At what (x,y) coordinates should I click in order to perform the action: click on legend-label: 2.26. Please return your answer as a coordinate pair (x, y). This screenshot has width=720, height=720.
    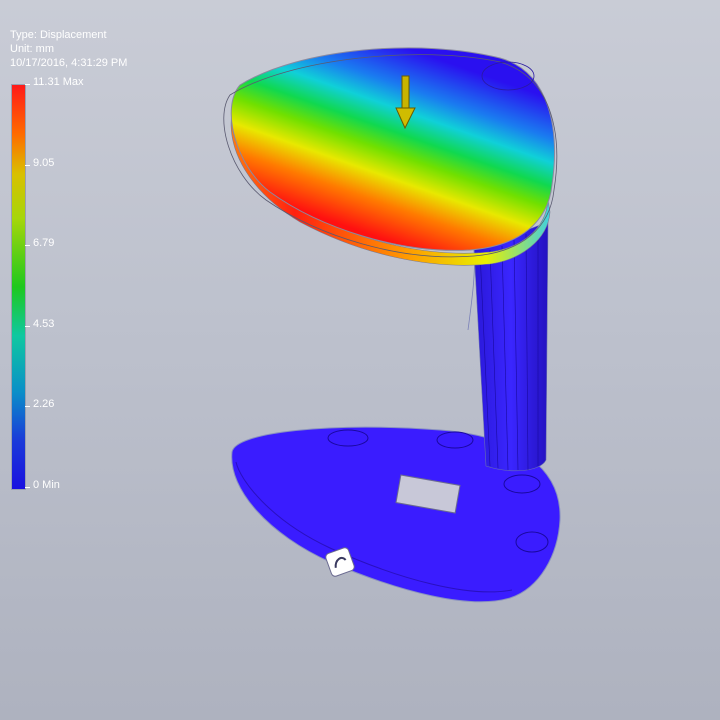
    Looking at the image, I should click on (44, 404).